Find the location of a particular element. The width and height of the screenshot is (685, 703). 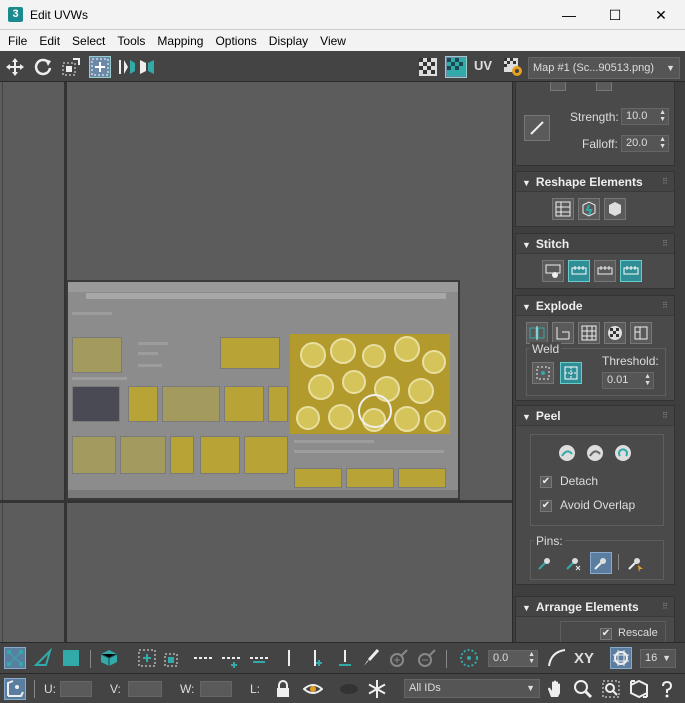

unhide-icon is located at coordinates (349, 689).